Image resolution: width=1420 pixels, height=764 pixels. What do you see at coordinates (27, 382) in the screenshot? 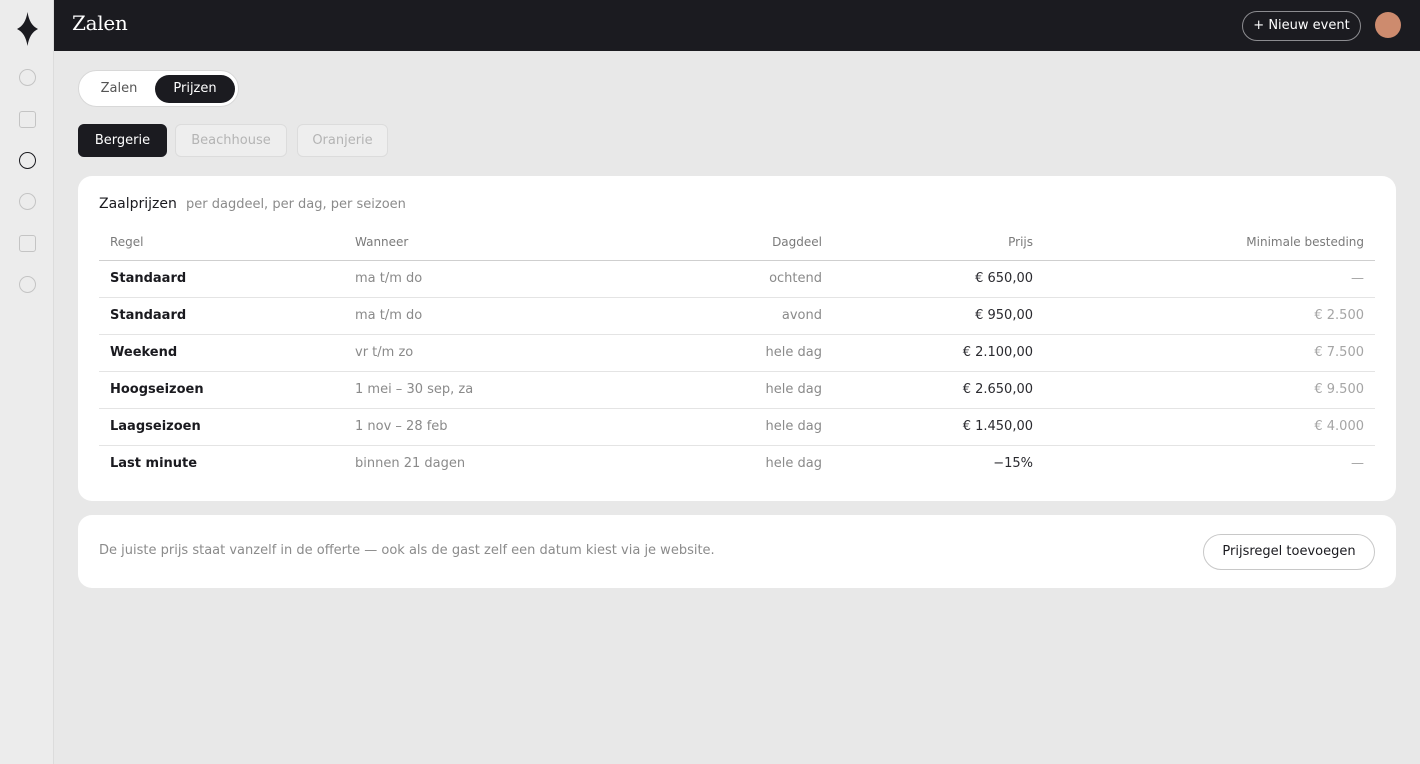
I see `sidebar` at bounding box center [27, 382].